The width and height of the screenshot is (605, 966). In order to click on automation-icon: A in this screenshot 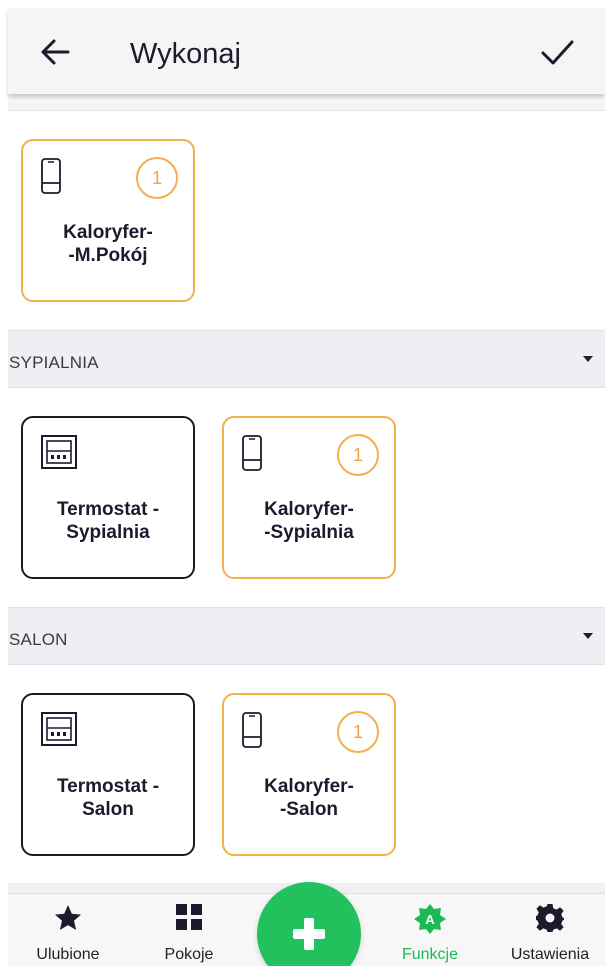, I will do `click(430, 919)`.